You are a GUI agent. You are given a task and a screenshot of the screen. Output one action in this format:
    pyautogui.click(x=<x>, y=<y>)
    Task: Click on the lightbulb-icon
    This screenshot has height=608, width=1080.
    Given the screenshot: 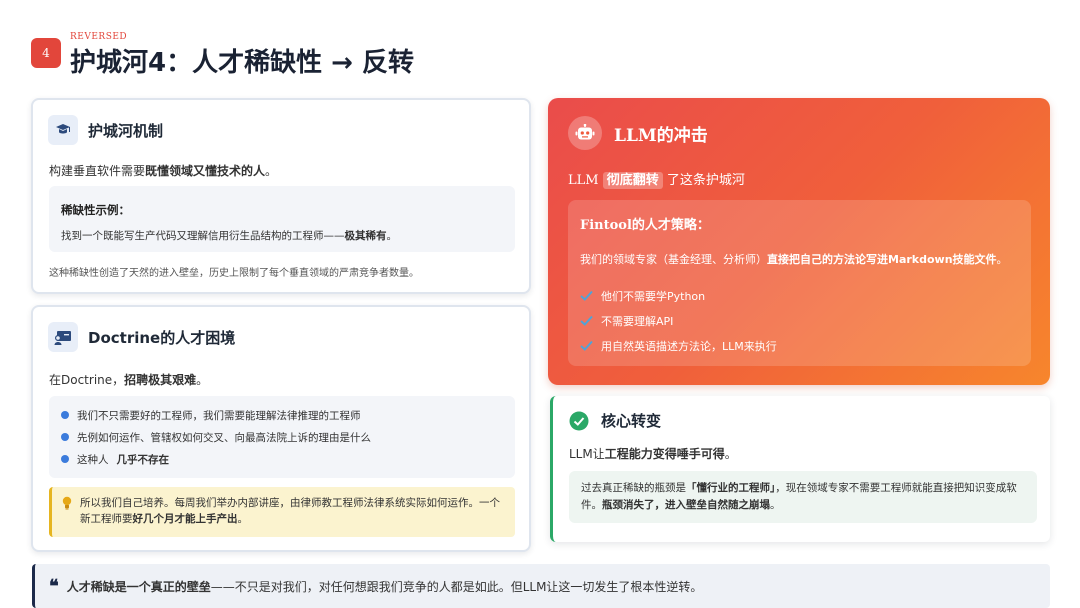 What is the action you would take?
    pyautogui.click(x=67, y=503)
    